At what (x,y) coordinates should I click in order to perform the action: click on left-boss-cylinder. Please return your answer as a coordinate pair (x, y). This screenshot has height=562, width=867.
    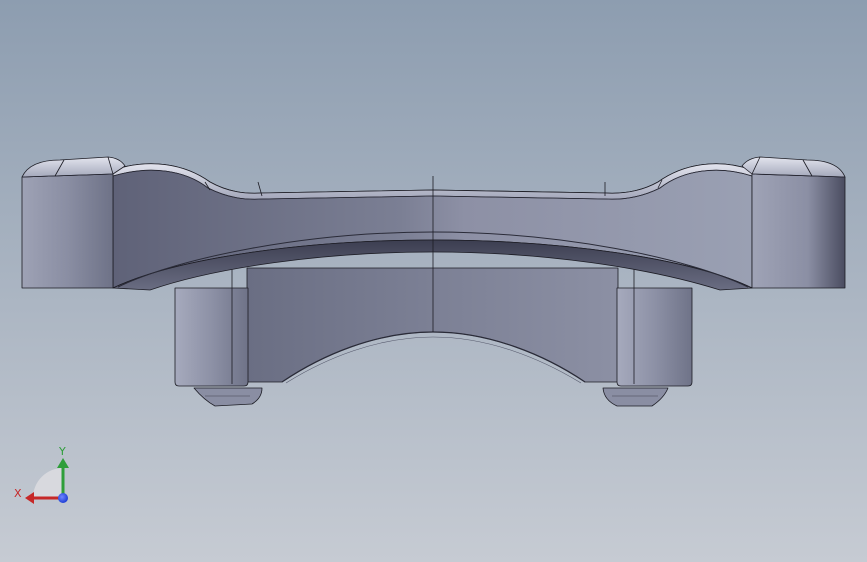
    Looking at the image, I should click on (211, 337).